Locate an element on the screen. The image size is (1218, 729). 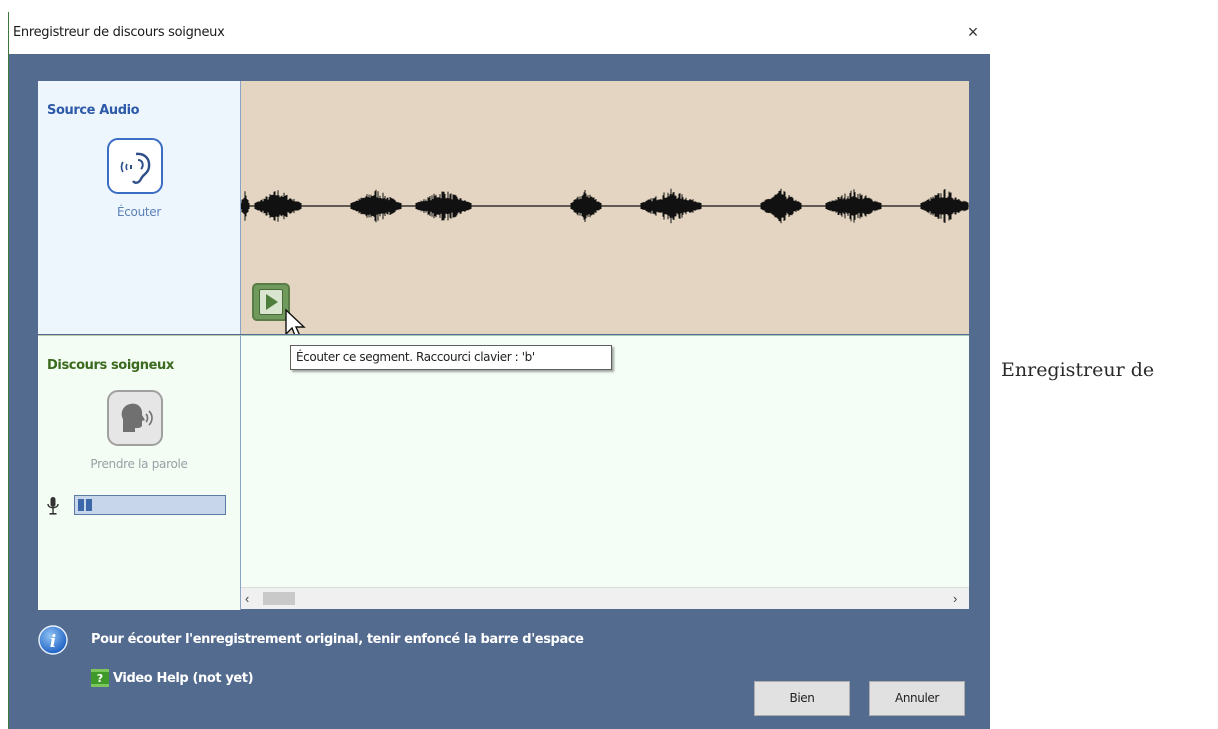
window-title: Enregistreur de discours soigneux is located at coordinates (119, 32).